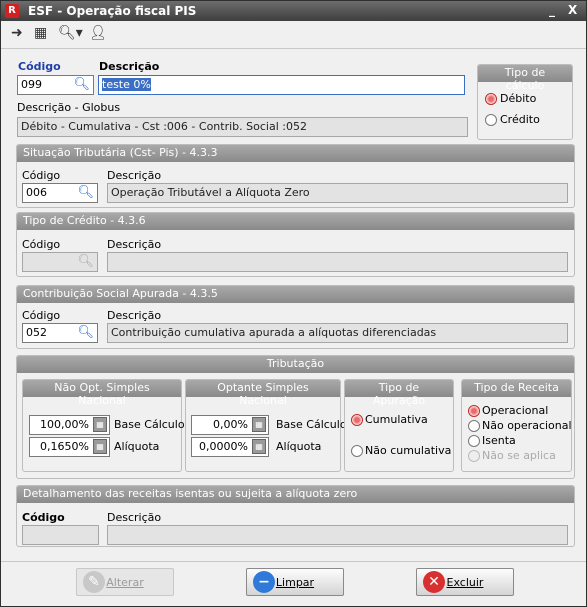 The image size is (587, 607). I want to click on exit-icon: ➜, so click(17, 35).